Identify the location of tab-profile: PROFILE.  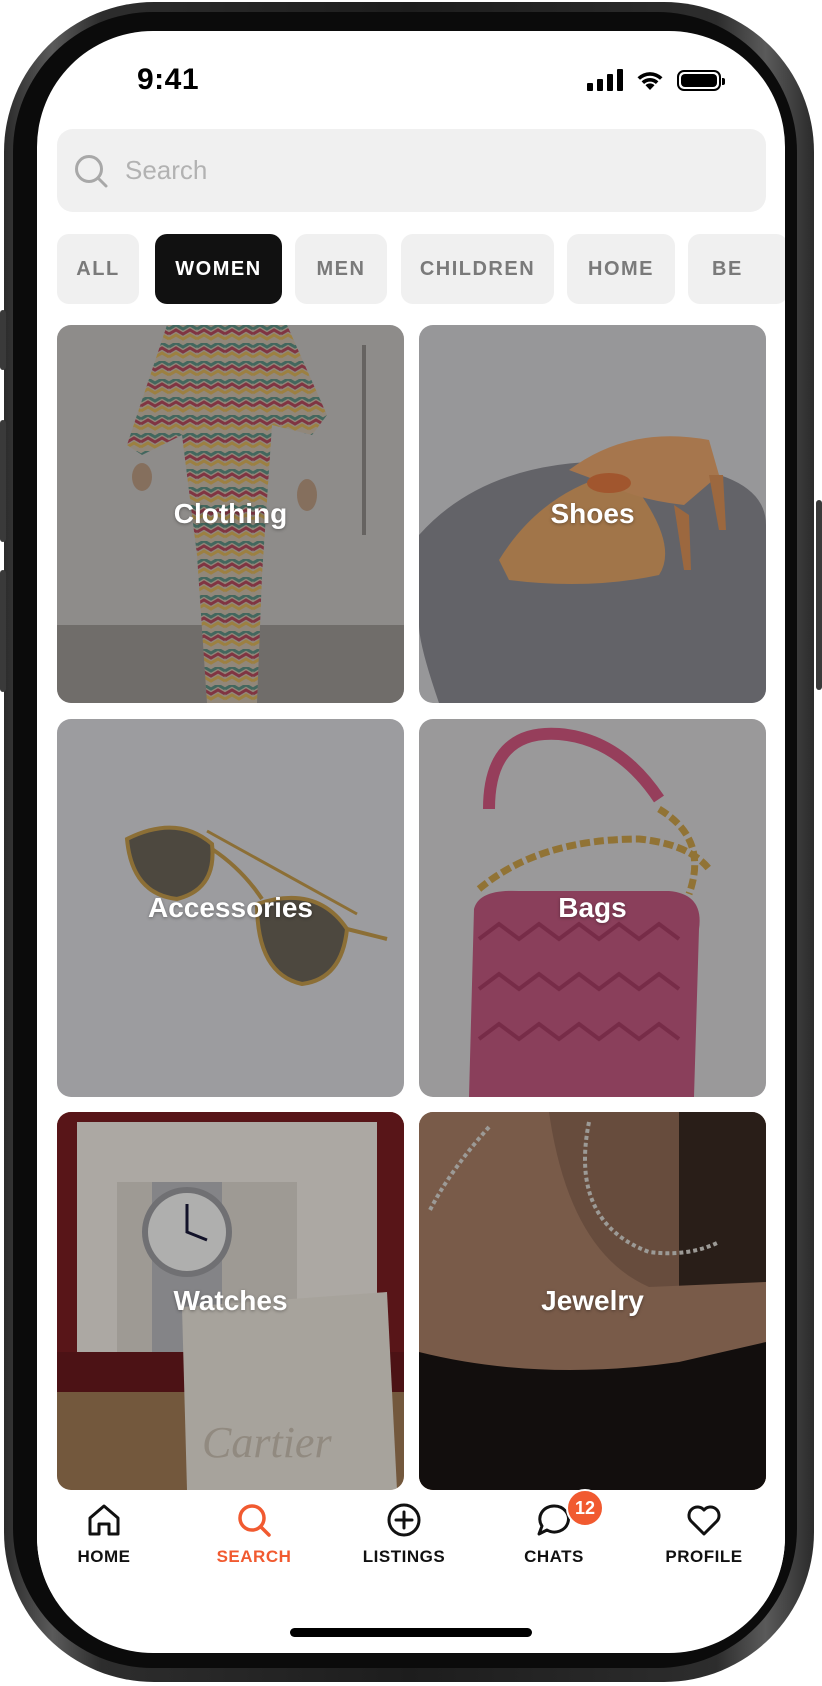
(704, 1534).